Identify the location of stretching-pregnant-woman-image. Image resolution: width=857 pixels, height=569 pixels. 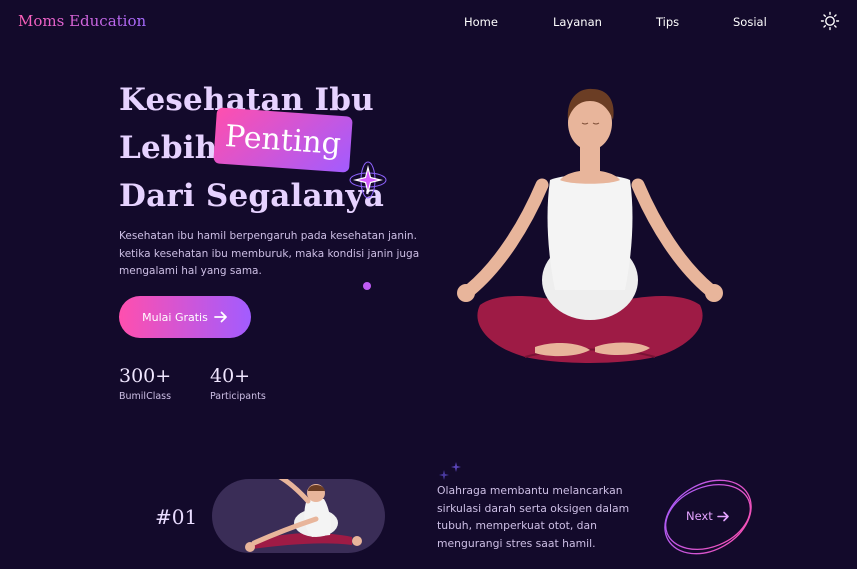
(298, 516).